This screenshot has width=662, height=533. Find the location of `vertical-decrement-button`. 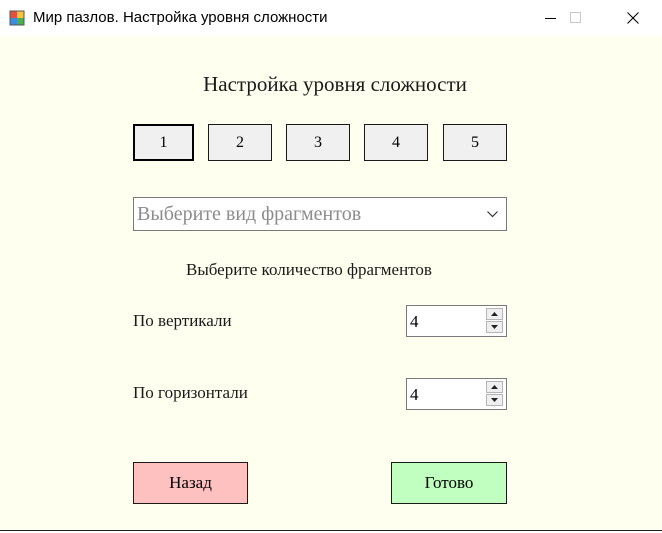

vertical-decrement-button is located at coordinates (494, 327).